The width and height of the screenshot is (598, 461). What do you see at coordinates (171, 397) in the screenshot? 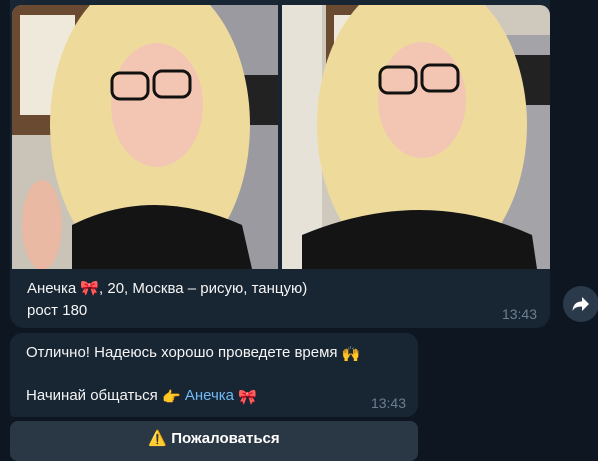
I see `pointing-right-icon: 👉` at bounding box center [171, 397].